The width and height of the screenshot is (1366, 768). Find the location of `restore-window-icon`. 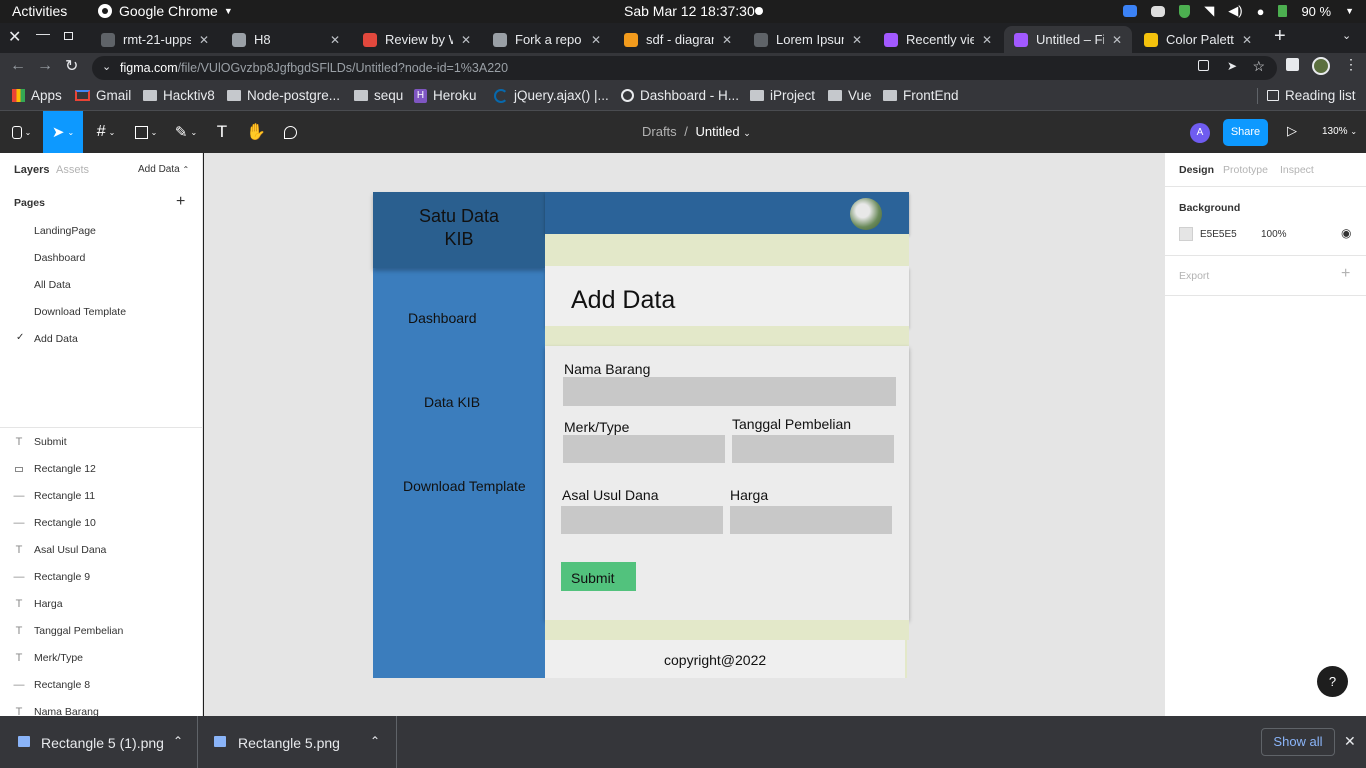

restore-window-icon is located at coordinates (68, 36).